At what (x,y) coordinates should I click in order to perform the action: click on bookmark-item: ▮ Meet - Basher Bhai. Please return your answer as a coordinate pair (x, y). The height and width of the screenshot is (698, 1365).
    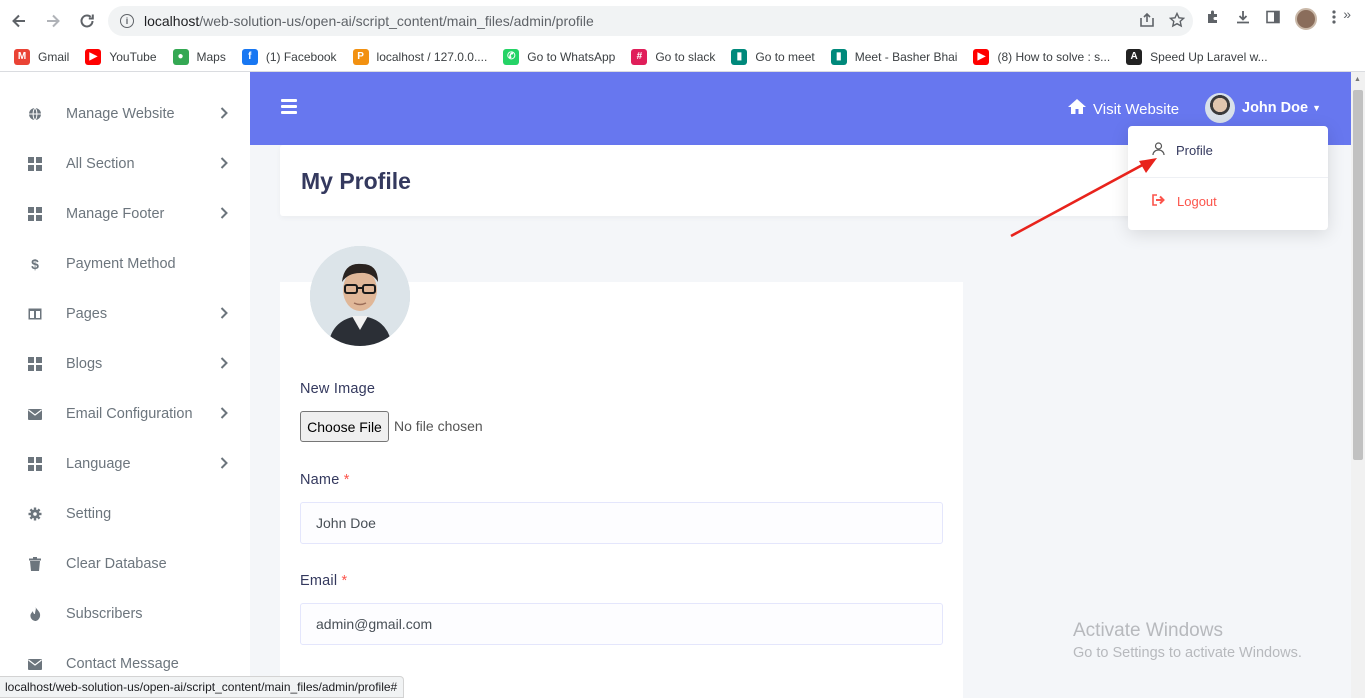
    Looking at the image, I should click on (893, 56).